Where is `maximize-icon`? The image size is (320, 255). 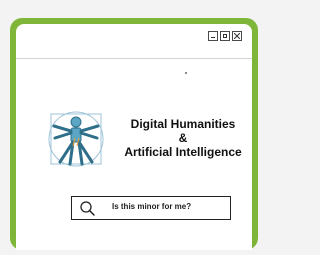 maximize-icon is located at coordinates (225, 36).